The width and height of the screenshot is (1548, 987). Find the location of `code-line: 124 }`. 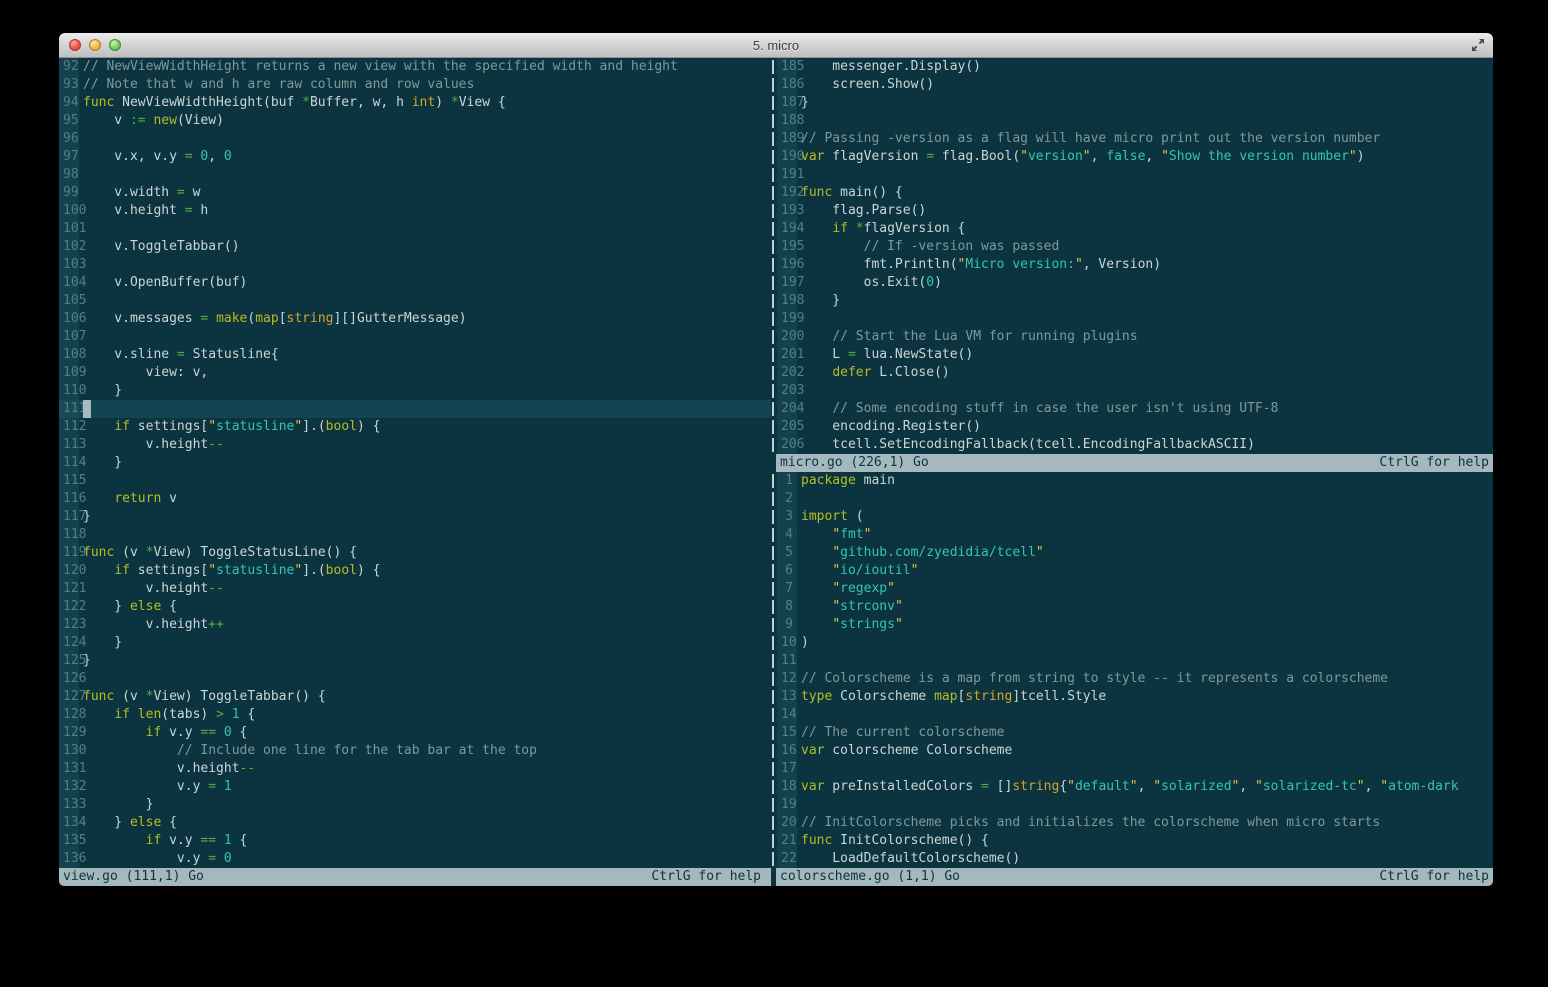

code-line: 124 } is located at coordinates (415, 643).